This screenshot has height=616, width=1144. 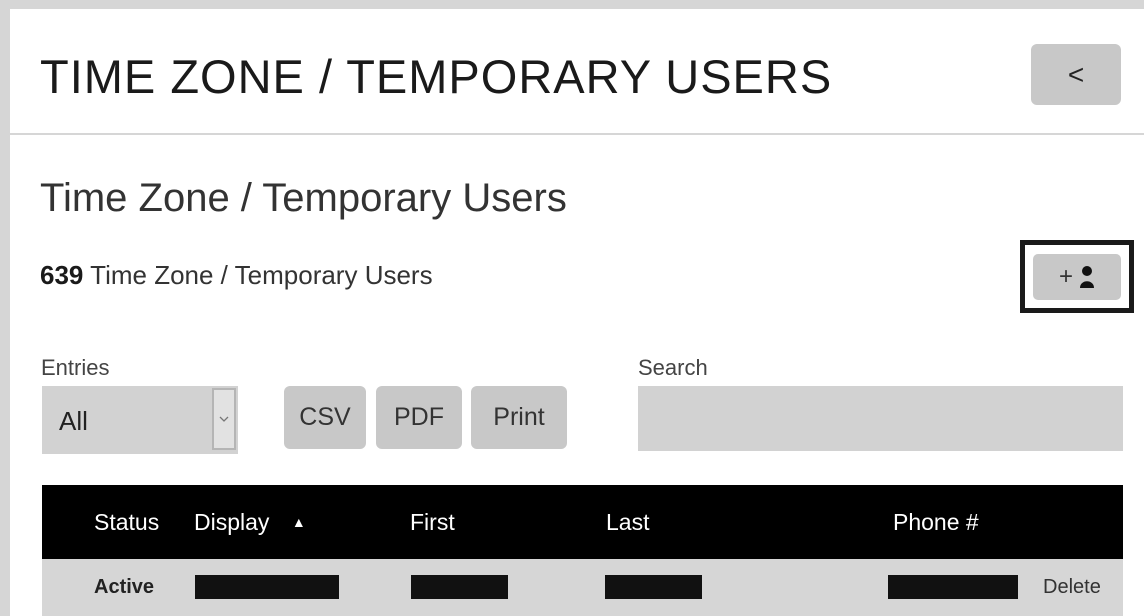 I want to click on entries-select: All, so click(x=140, y=420).